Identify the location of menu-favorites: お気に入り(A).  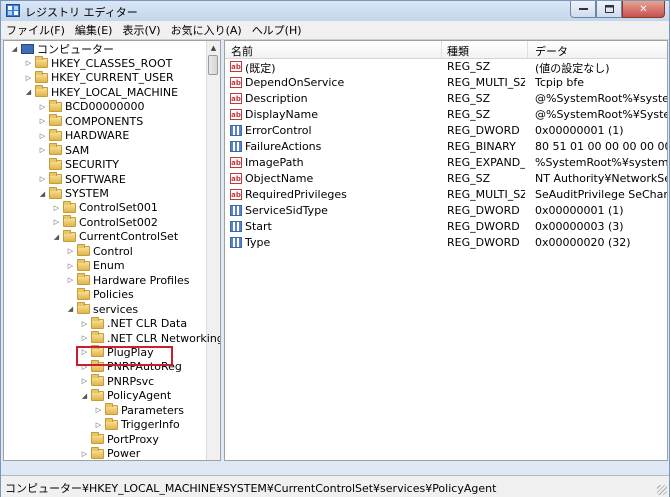
(206, 30).